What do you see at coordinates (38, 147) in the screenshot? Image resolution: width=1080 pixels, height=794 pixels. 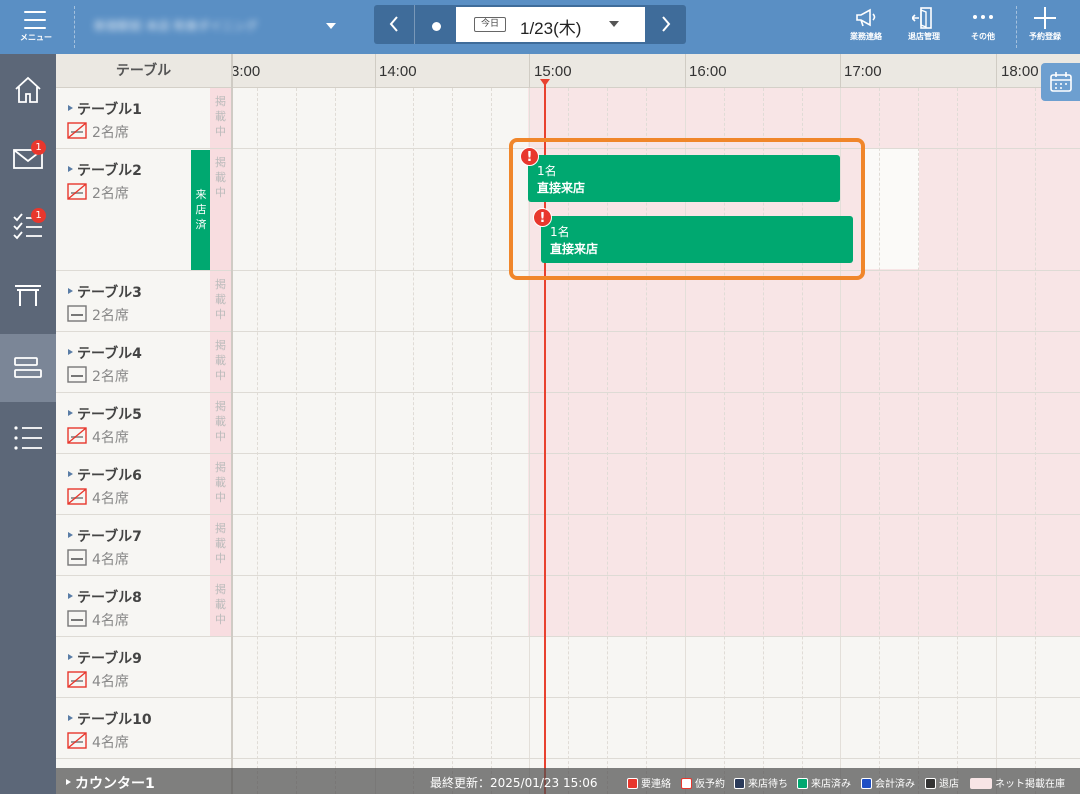 I see `mail-badge: 1` at bounding box center [38, 147].